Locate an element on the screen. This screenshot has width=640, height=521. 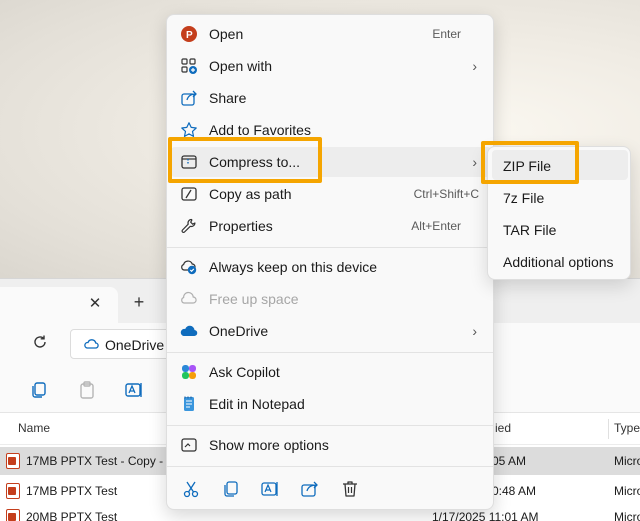
menu-item-label: Add to Favorites is located at coordinates (260, 130).